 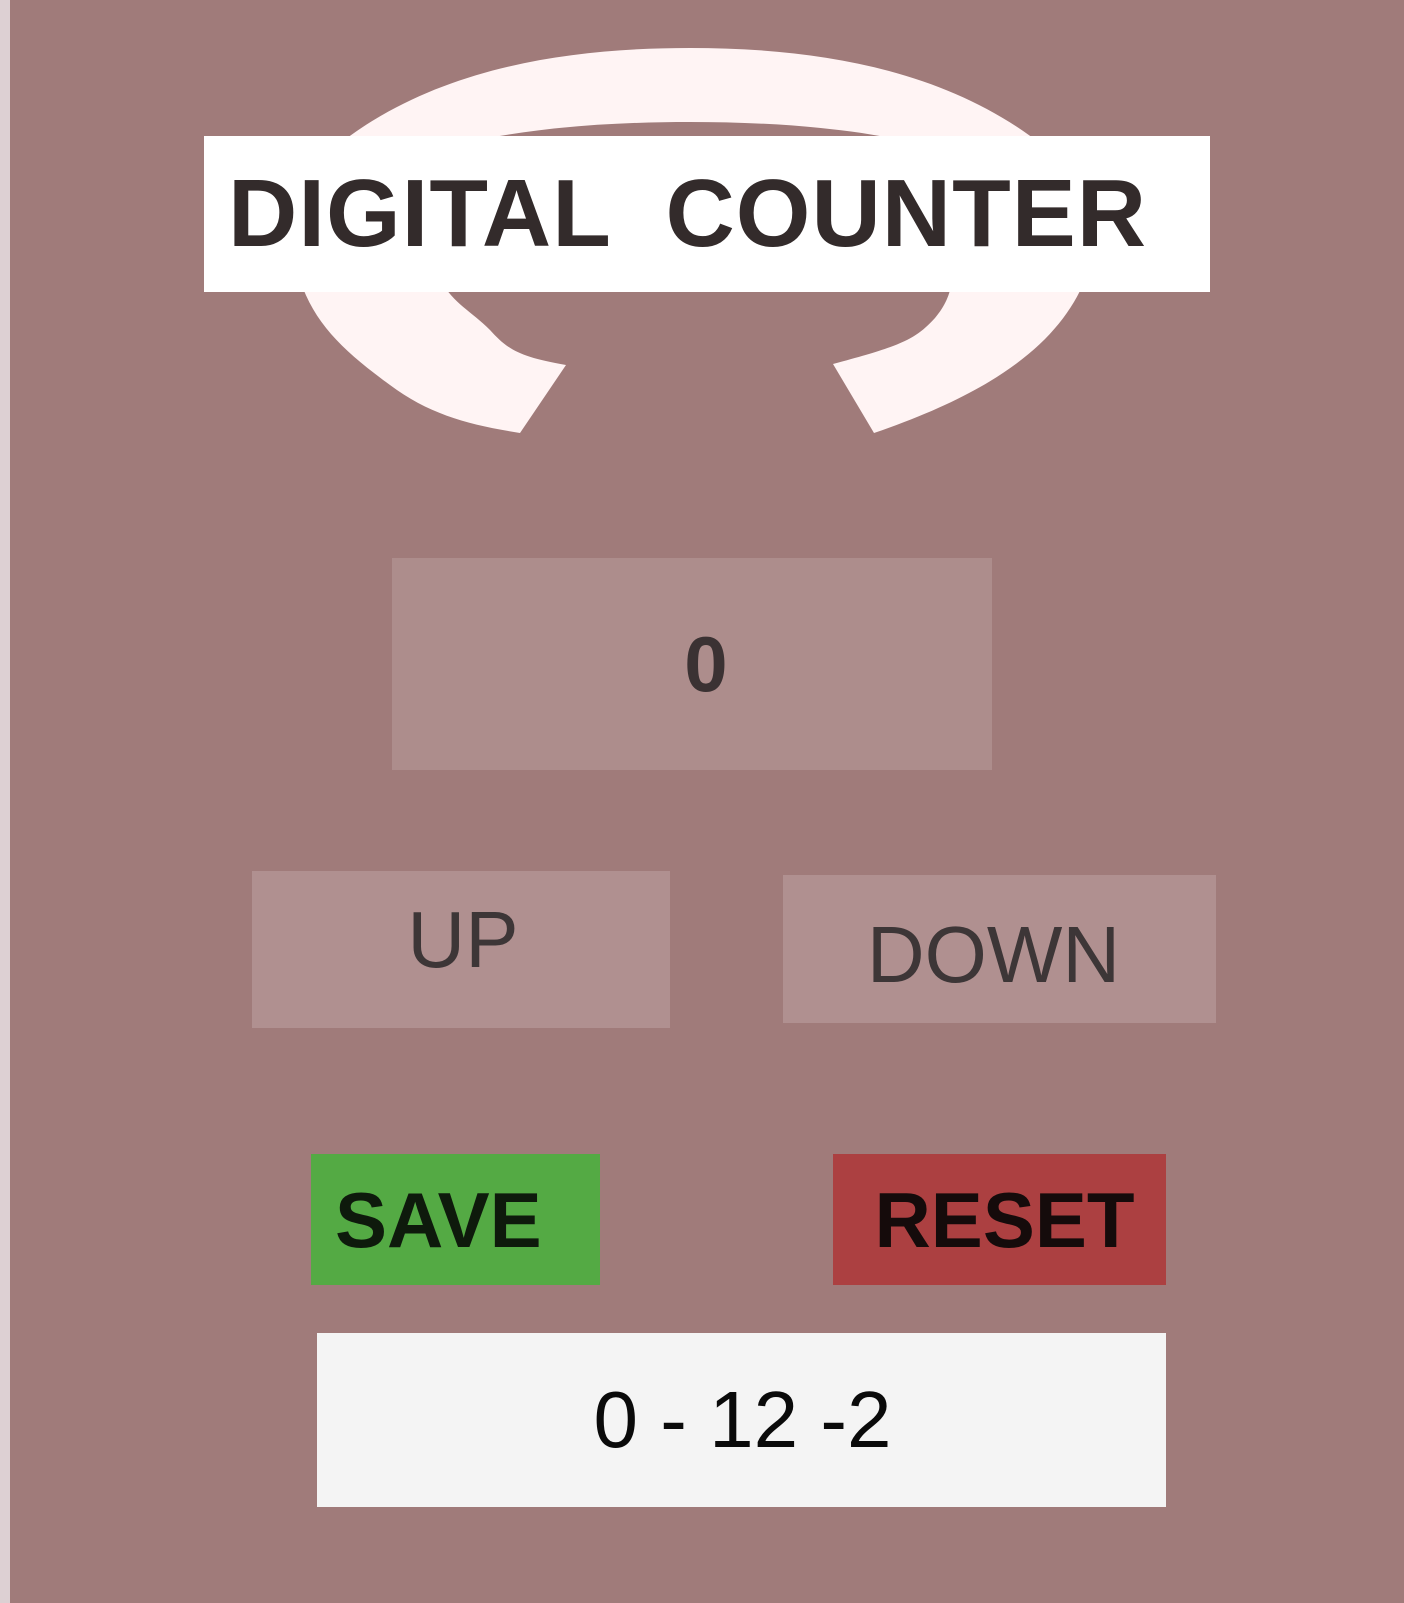 I want to click on save-button-label: SAVE, so click(x=438, y=1219).